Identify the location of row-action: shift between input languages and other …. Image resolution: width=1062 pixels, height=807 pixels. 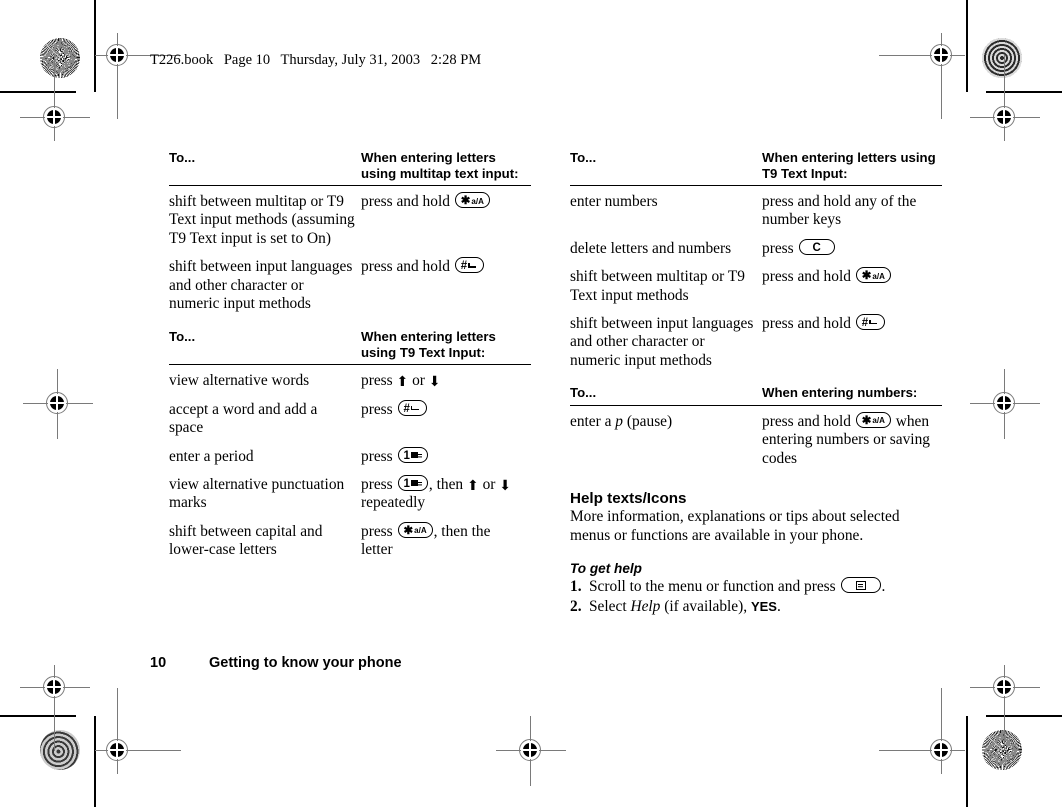
(662, 342).